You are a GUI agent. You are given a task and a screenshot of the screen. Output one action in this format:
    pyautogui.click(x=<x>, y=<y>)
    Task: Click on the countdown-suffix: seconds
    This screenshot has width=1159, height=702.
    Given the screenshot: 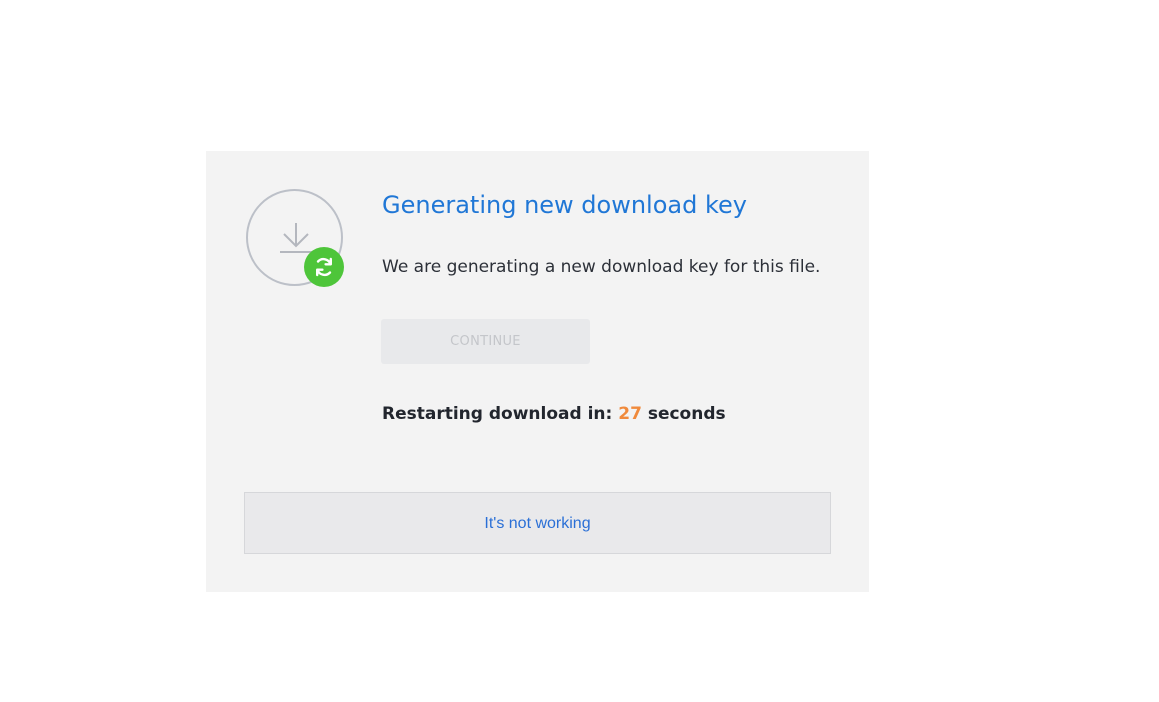 What is the action you would take?
    pyautogui.click(x=683, y=414)
    